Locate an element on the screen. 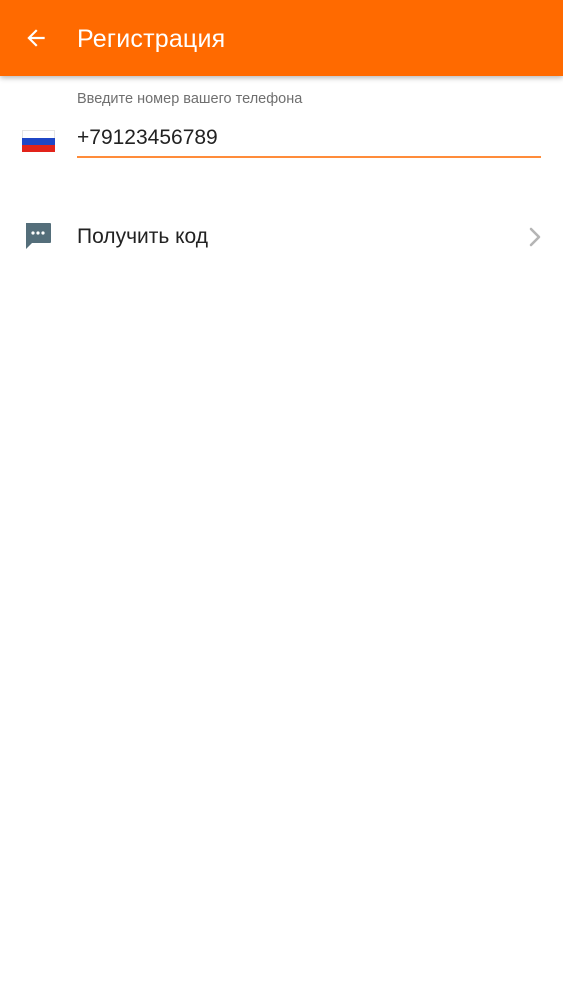  get-code-label: Получить код is located at coordinates (143, 236).